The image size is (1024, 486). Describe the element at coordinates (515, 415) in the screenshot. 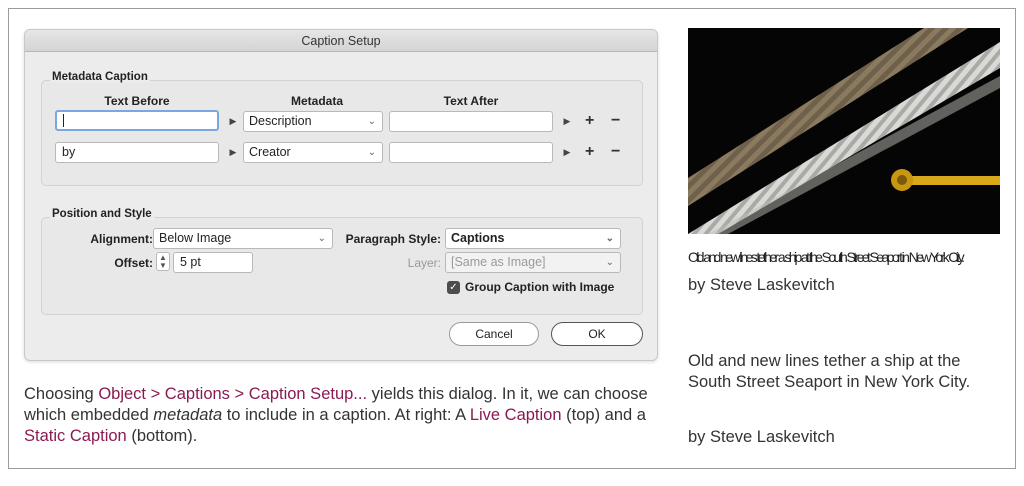

I see `live-caption-term: Live Caption` at that location.